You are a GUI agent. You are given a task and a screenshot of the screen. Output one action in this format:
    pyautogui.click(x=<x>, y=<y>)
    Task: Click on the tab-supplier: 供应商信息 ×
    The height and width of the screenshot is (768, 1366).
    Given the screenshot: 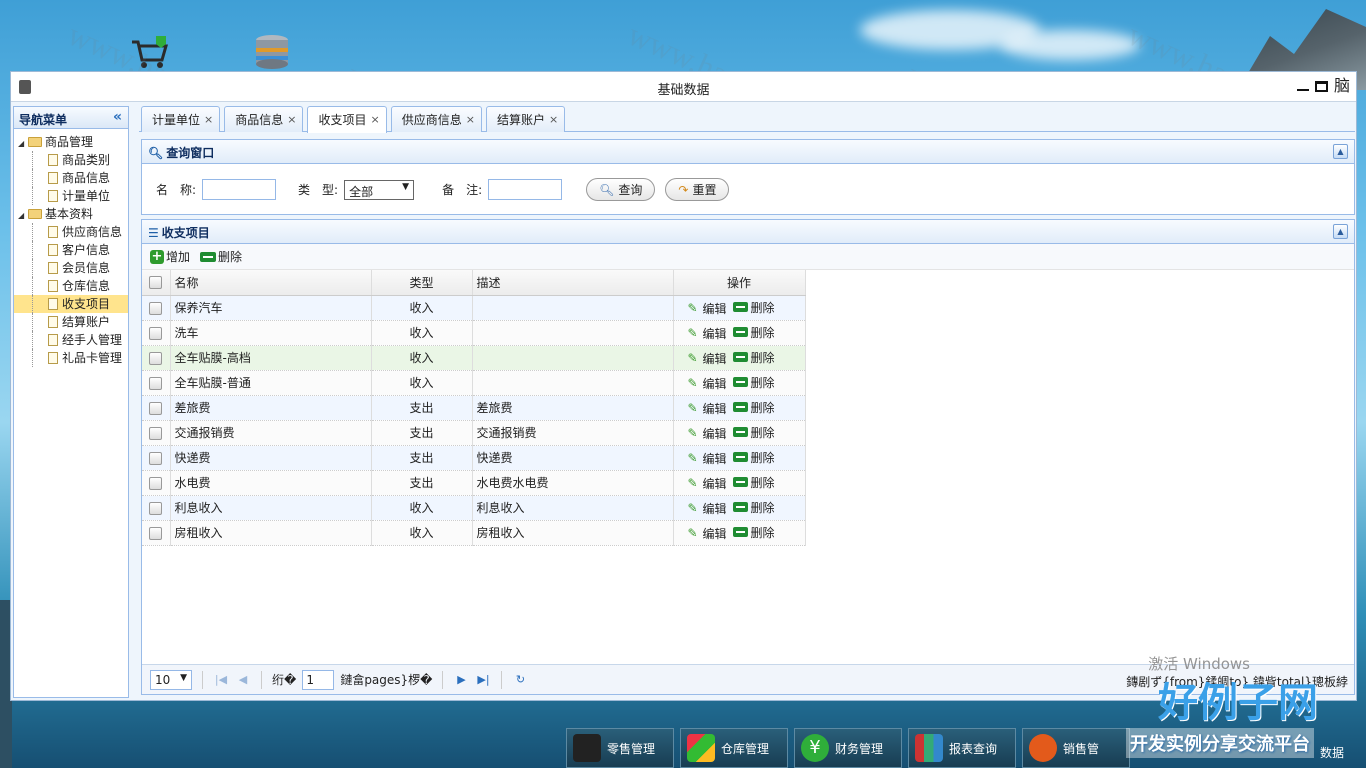 What is the action you would take?
    pyautogui.click(x=436, y=119)
    